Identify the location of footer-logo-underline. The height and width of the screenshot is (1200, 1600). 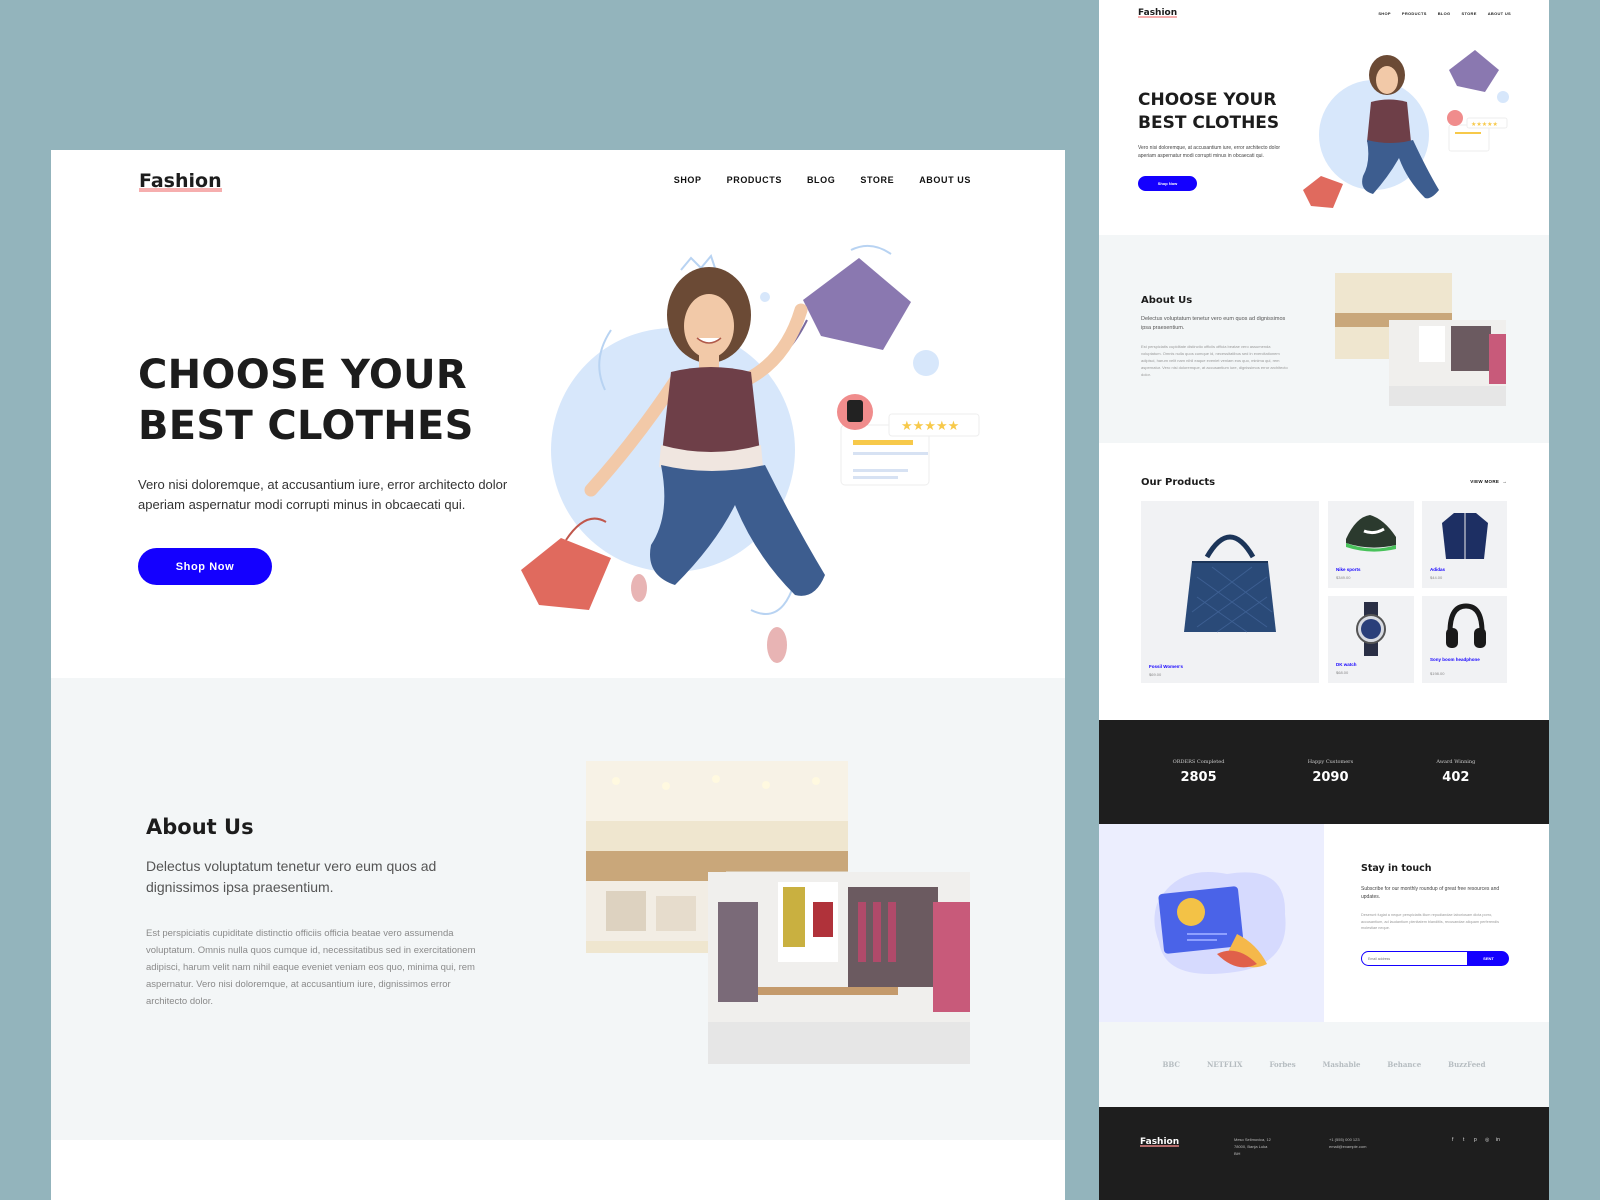
(1160, 1146).